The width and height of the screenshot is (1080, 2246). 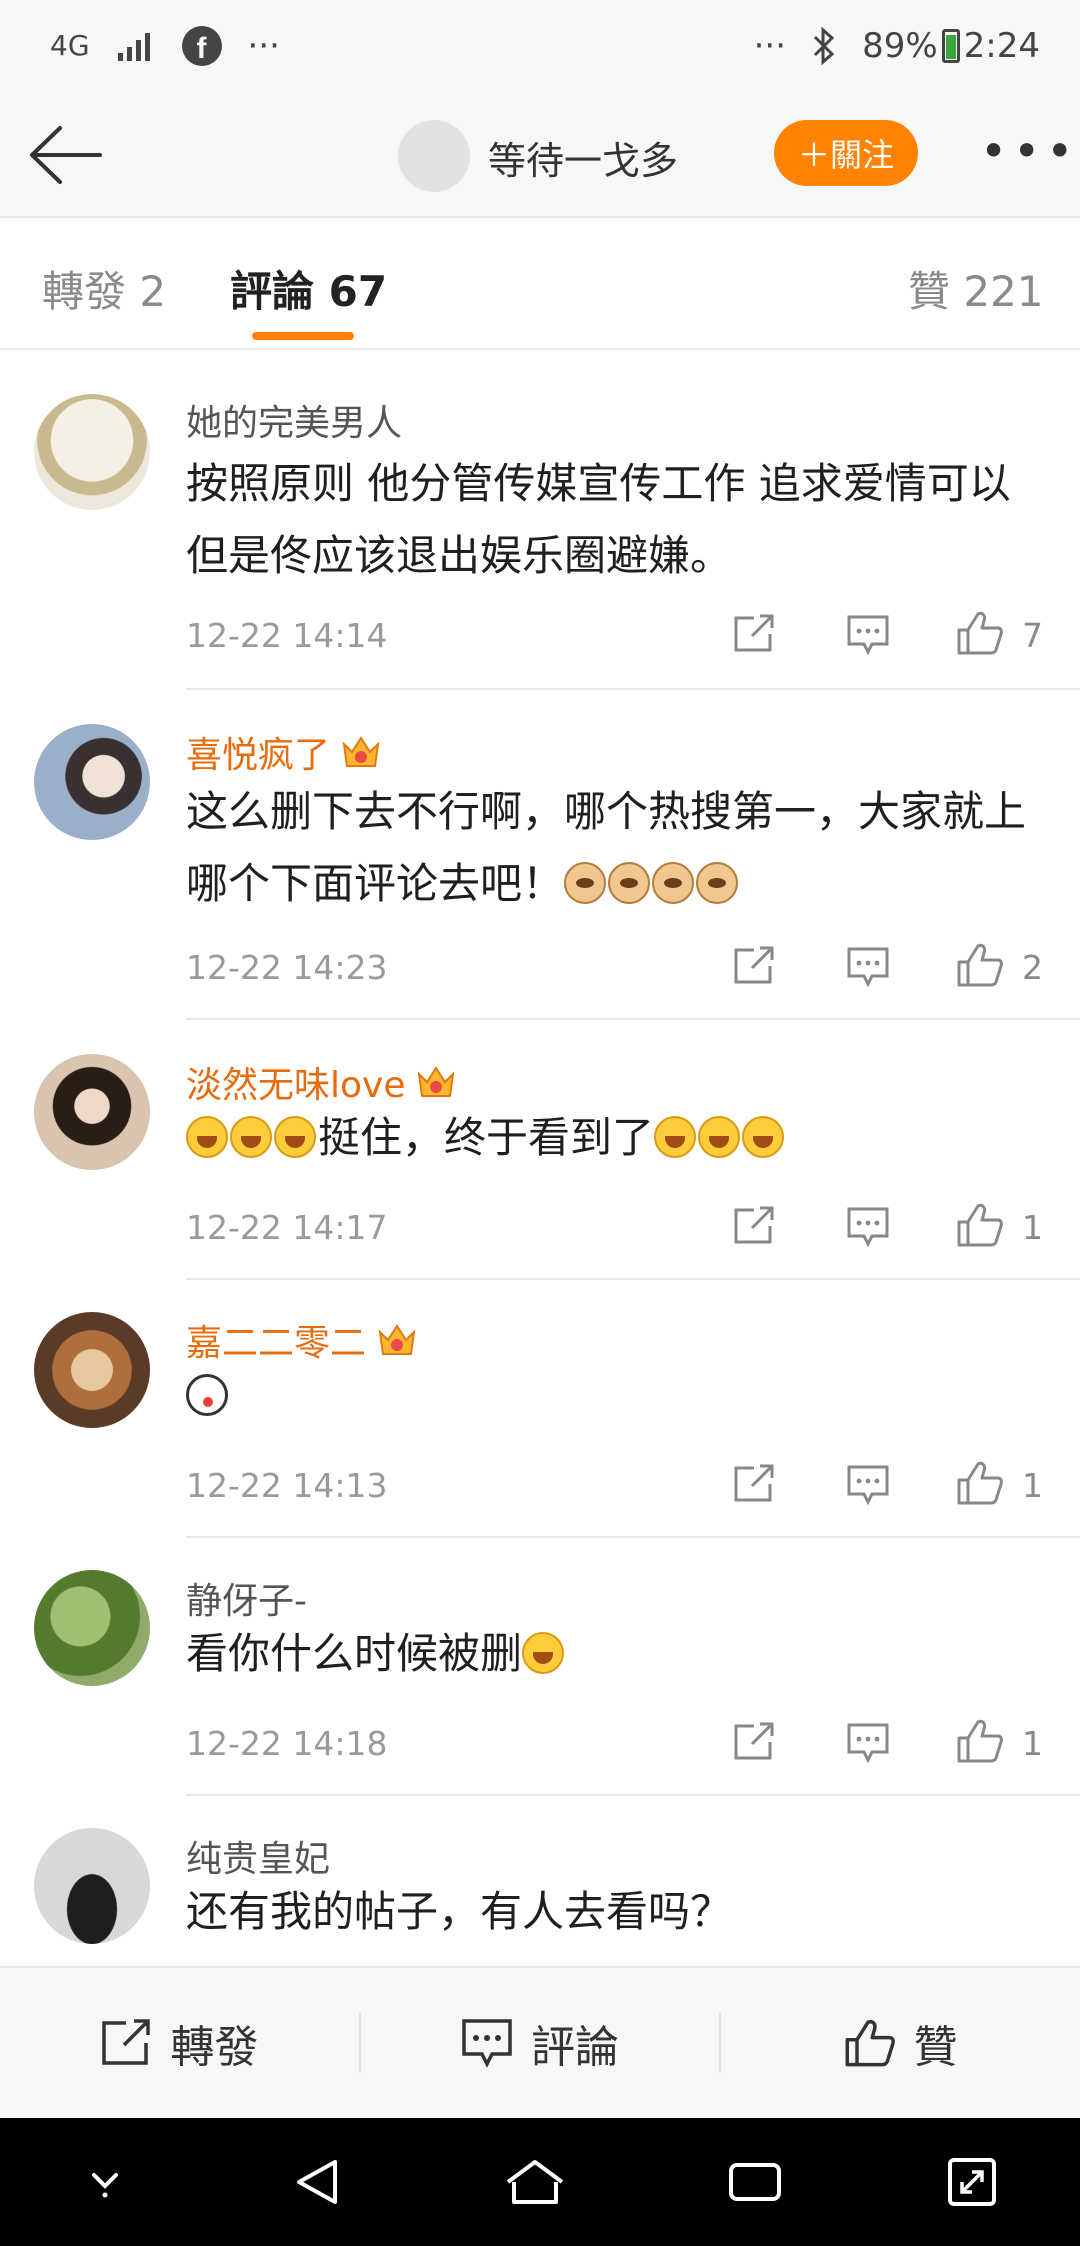 What do you see at coordinates (287, 1743) in the screenshot?
I see `comment-time: 12-22 14:18` at bounding box center [287, 1743].